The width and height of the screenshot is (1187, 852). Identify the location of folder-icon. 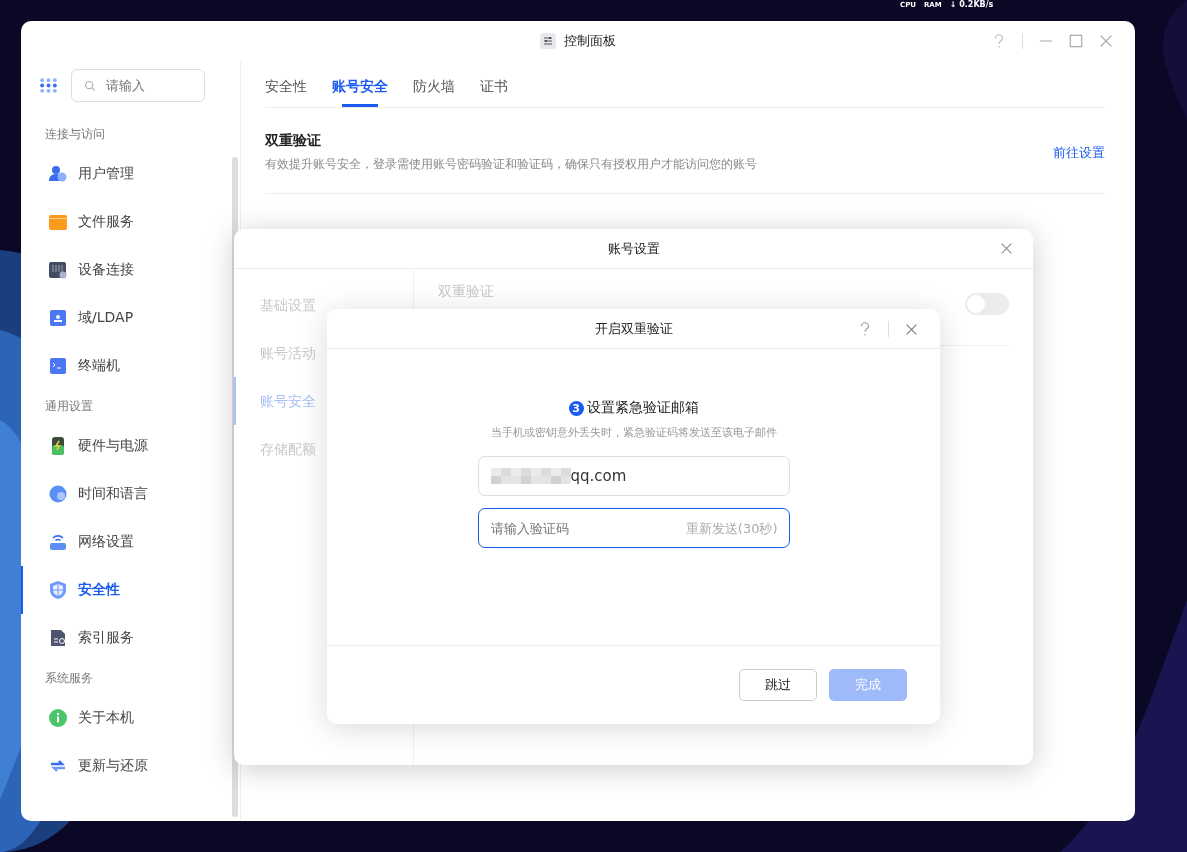
(58, 222).